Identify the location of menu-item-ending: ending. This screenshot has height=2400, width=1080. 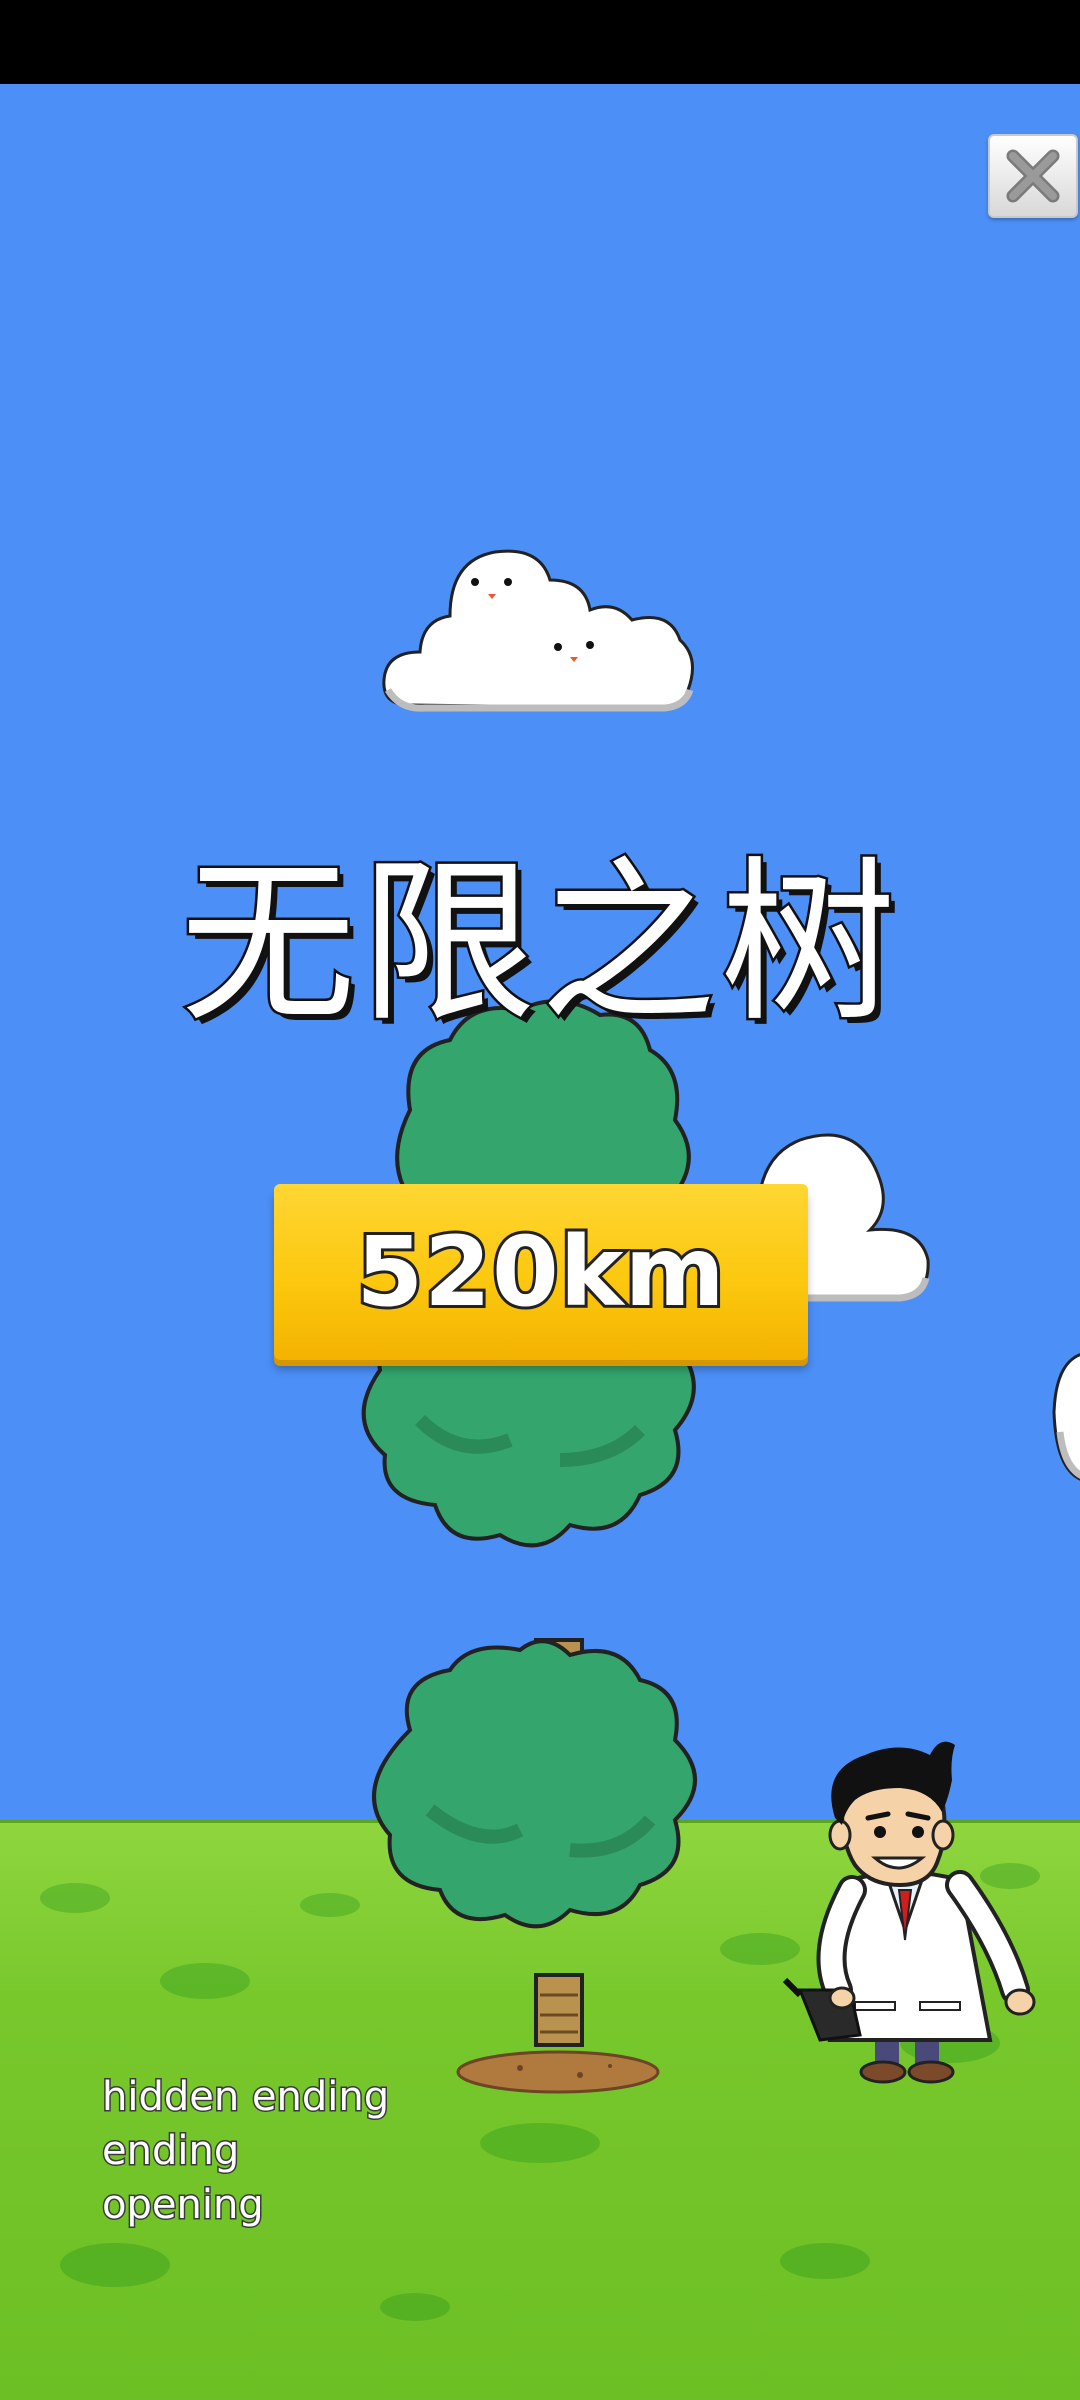
(244, 2151).